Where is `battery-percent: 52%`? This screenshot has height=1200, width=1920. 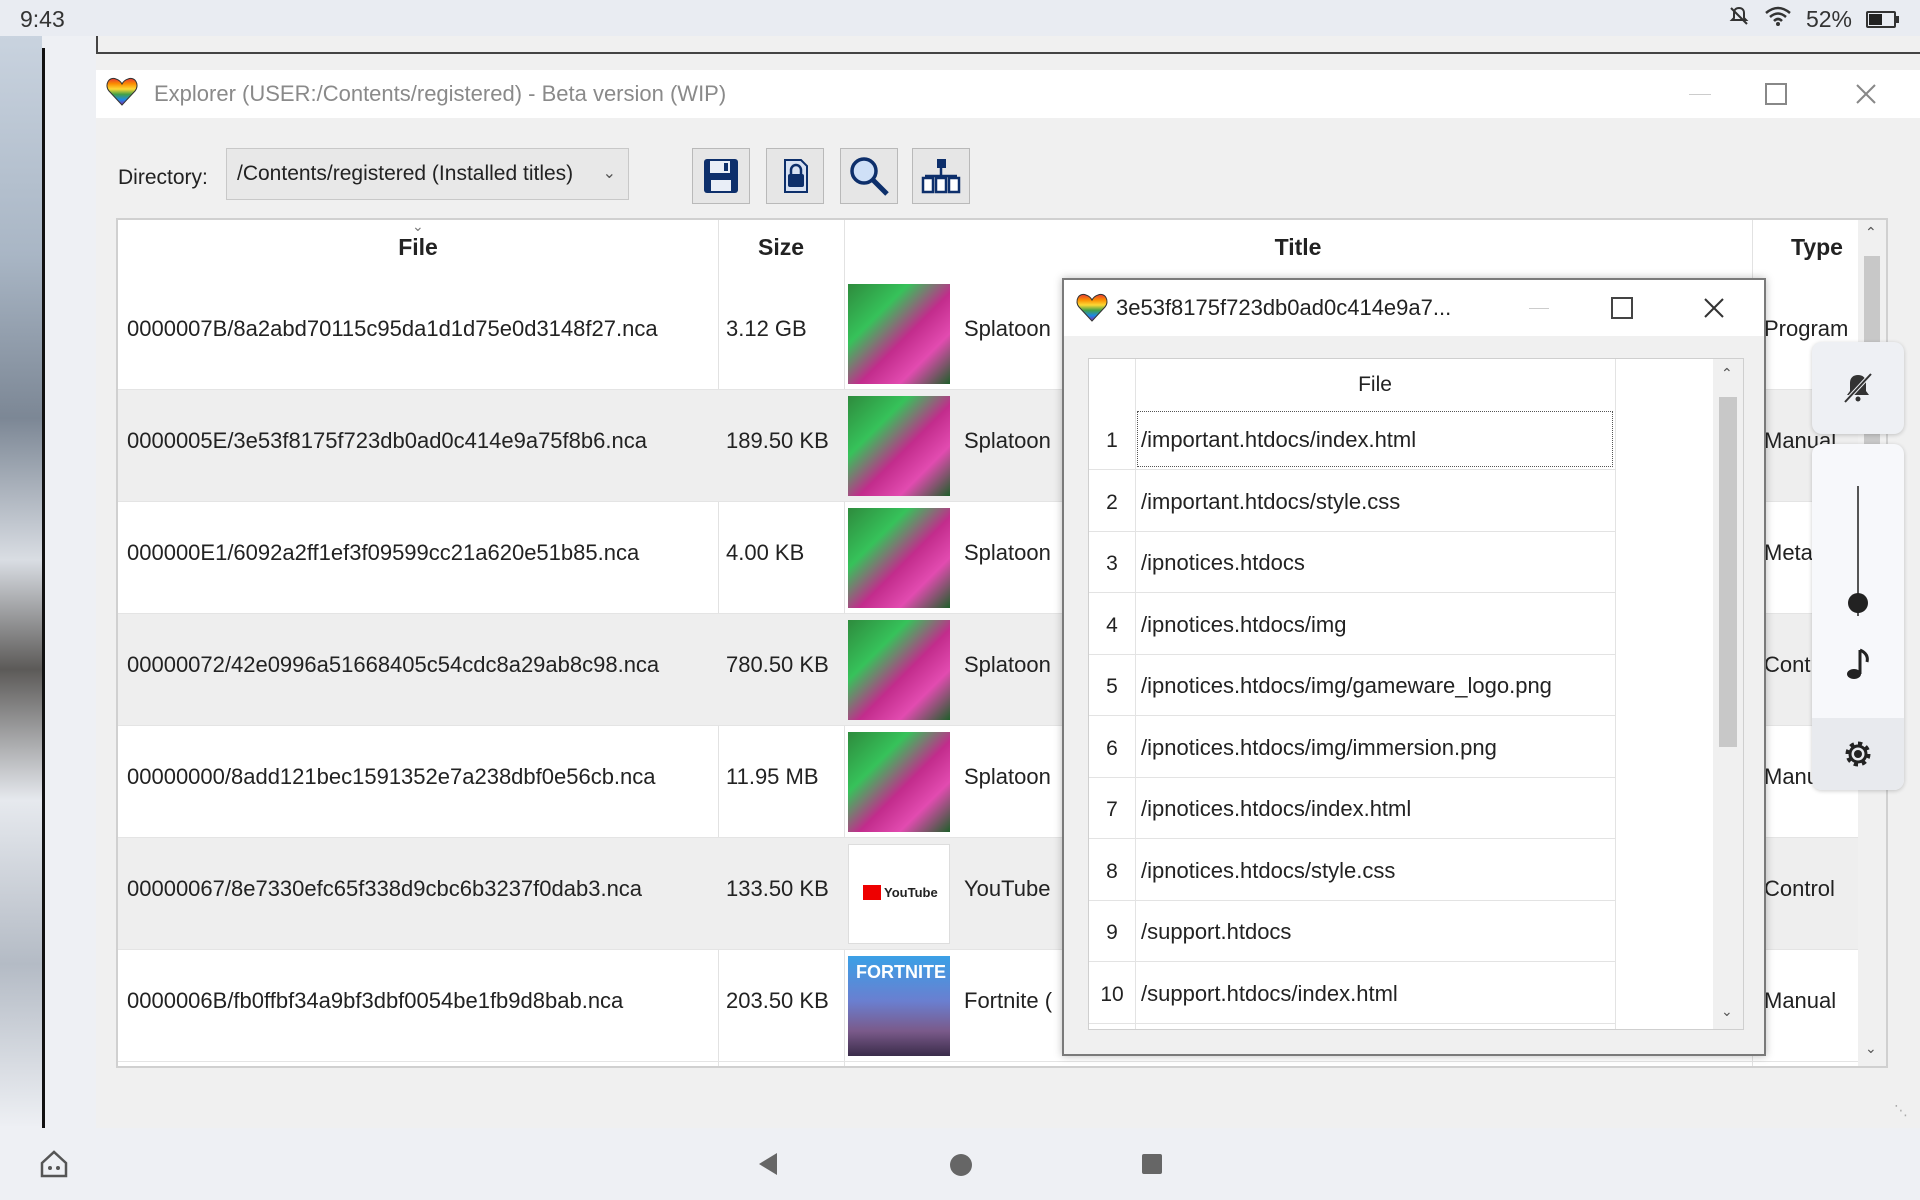
battery-percent: 52% is located at coordinates (1828, 18).